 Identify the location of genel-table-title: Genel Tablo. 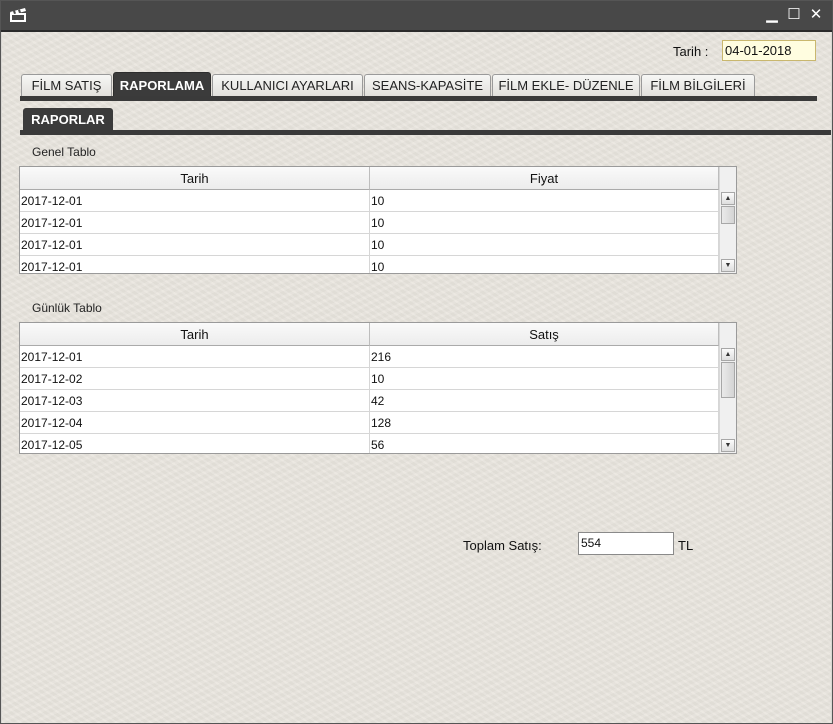
(64, 152).